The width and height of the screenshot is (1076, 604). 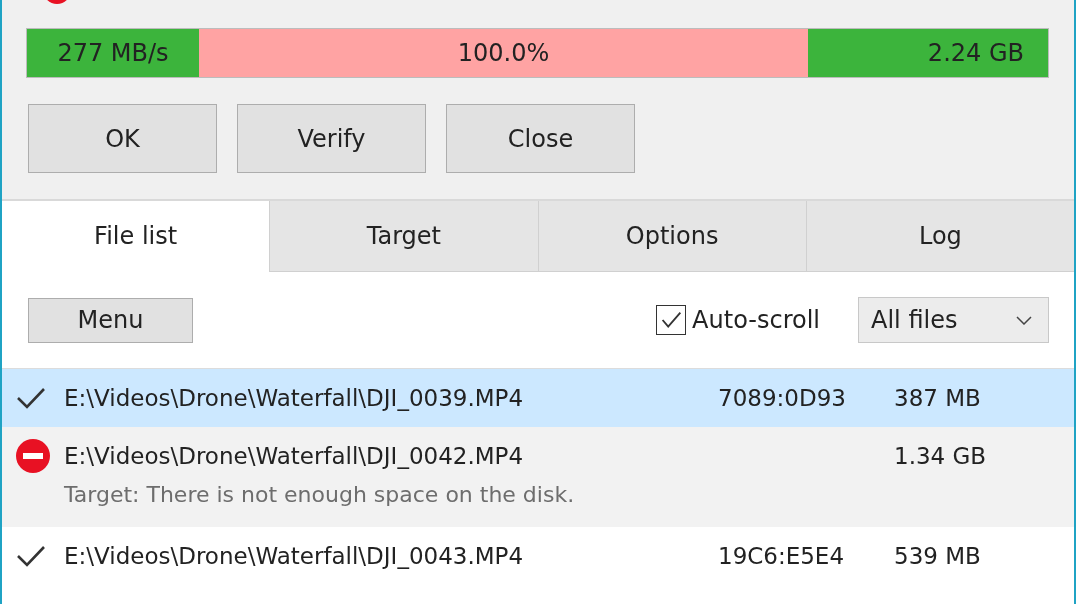 What do you see at coordinates (671, 236) in the screenshot?
I see `tab: Options` at bounding box center [671, 236].